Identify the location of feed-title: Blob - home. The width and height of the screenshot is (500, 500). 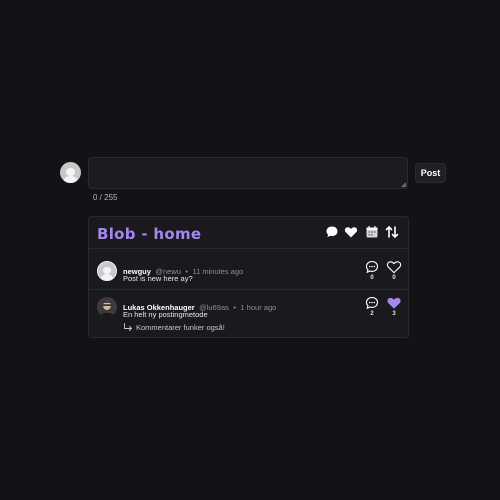
(149, 234).